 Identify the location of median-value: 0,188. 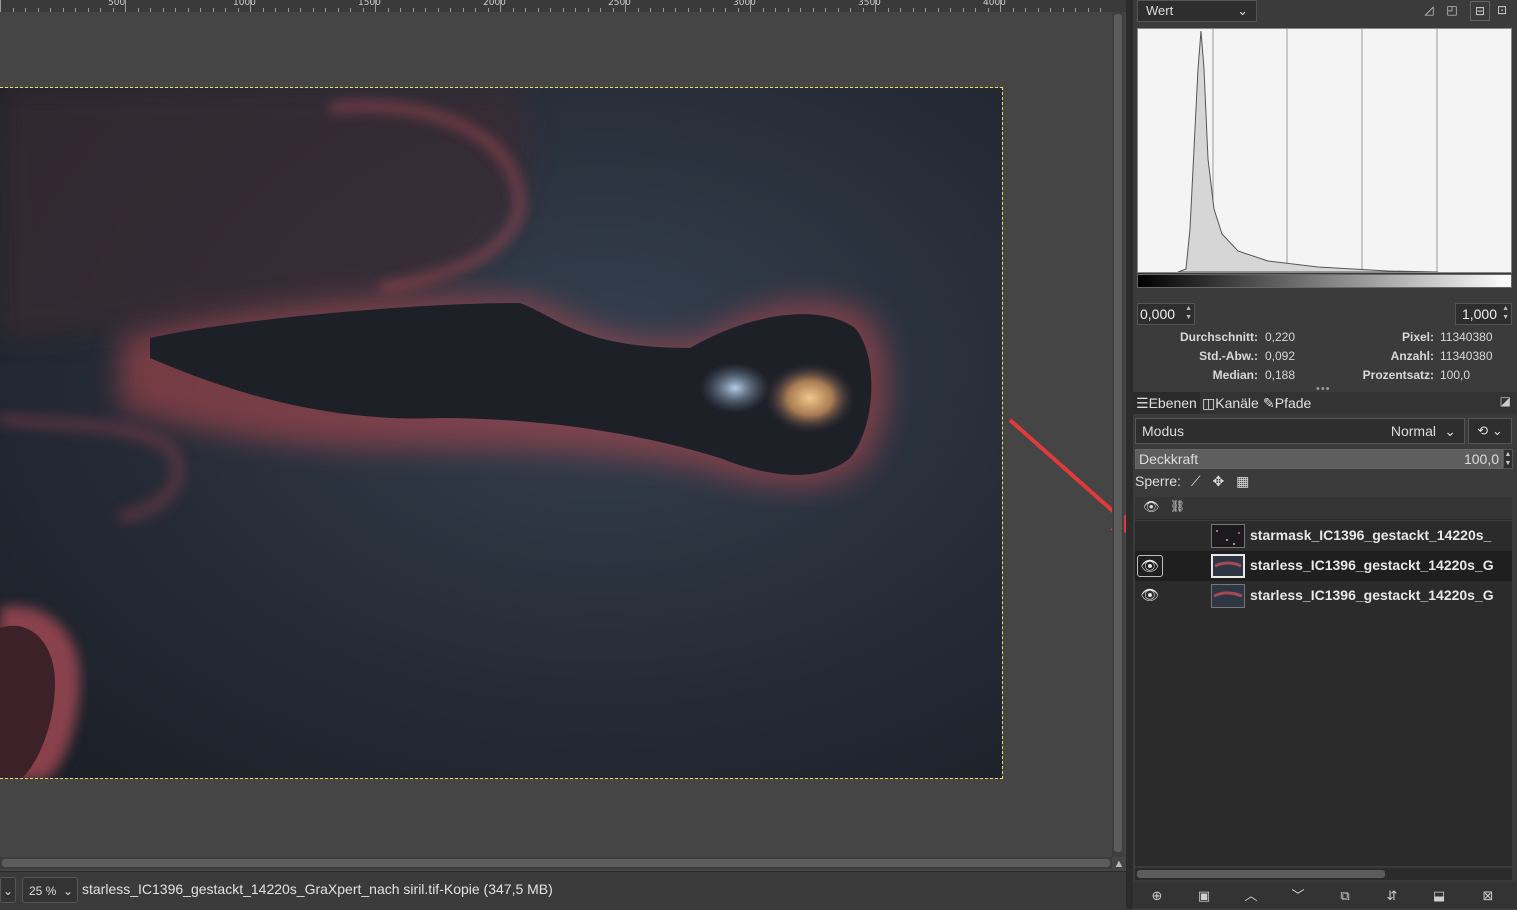
(1280, 375).